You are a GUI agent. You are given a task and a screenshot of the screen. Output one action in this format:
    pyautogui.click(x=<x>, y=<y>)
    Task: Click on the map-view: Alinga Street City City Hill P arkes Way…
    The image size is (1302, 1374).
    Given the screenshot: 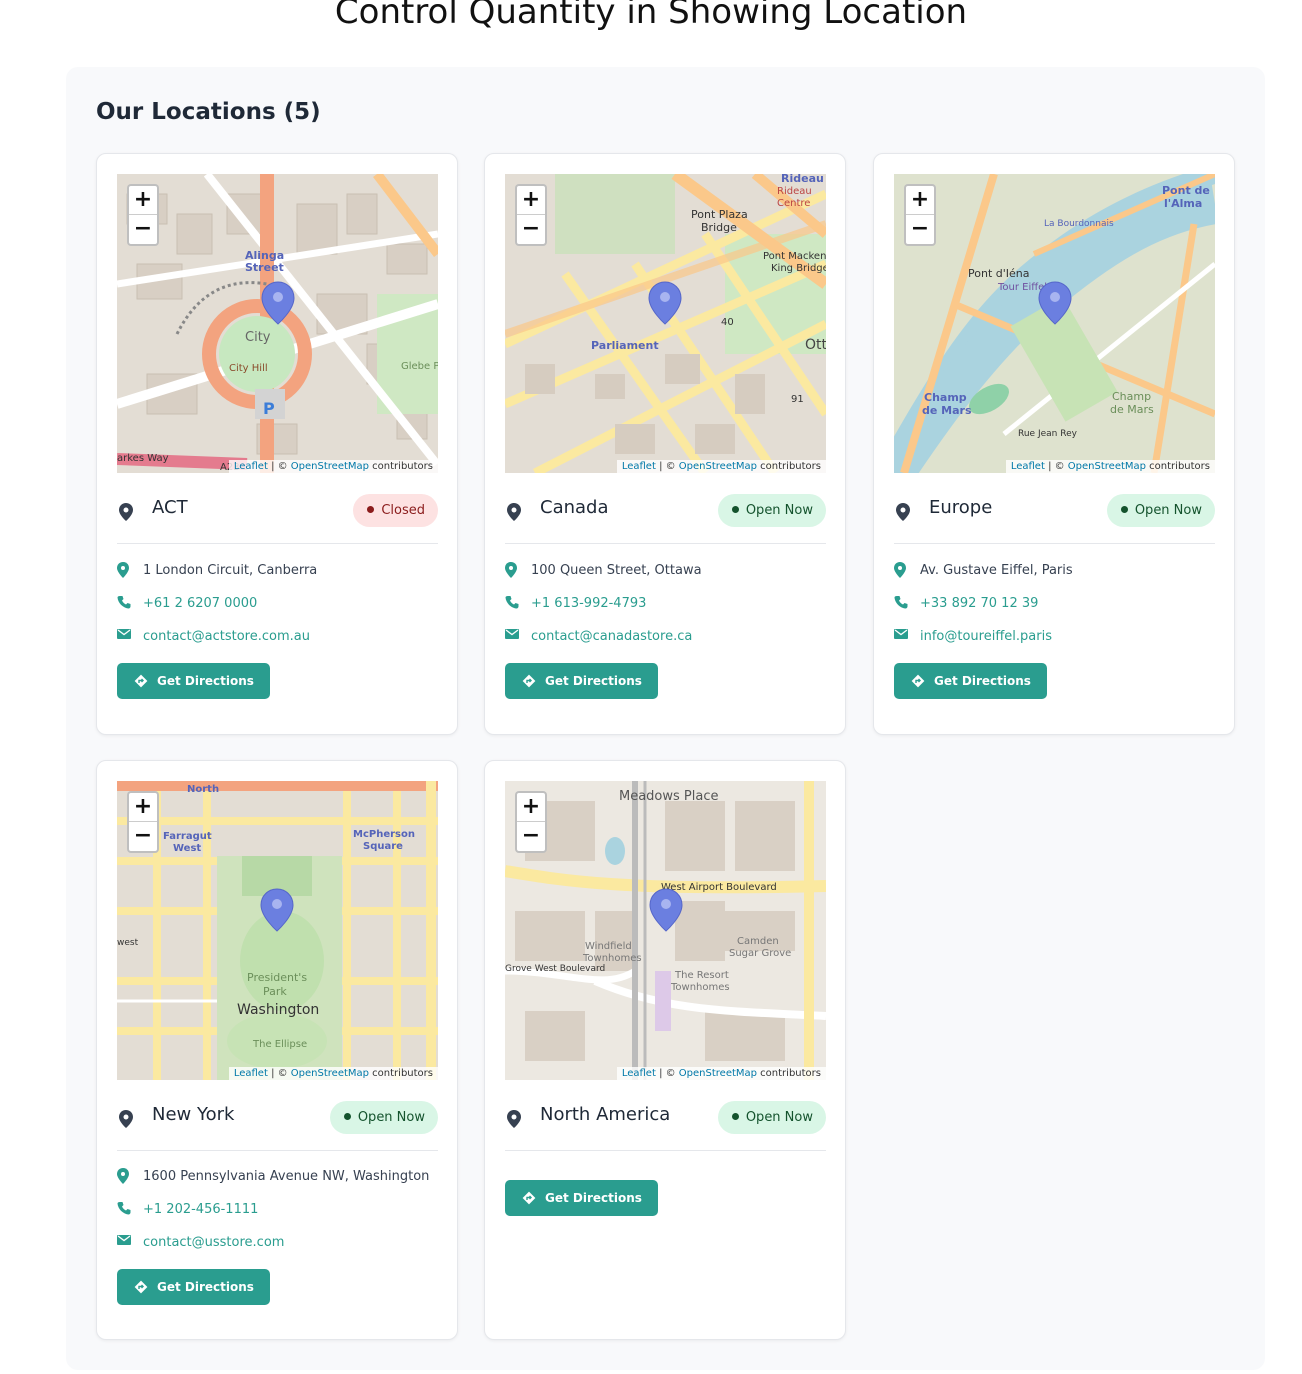 What is the action you would take?
    pyautogui.click(x=277, y=323)
    